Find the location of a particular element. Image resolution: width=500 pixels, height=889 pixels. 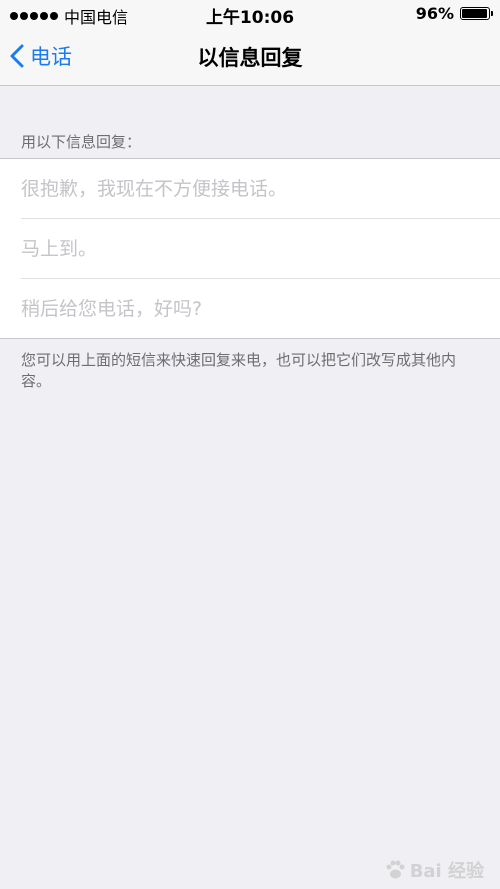

battery-percent: 96% is located at coordinates (434, 13).